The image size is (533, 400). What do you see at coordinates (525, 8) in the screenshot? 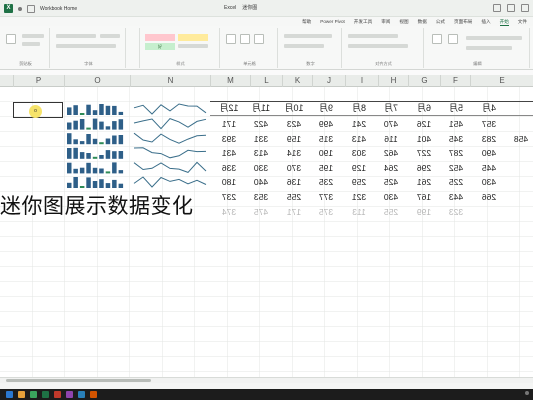
I see `close-icon` at bounding box center [525, 8].